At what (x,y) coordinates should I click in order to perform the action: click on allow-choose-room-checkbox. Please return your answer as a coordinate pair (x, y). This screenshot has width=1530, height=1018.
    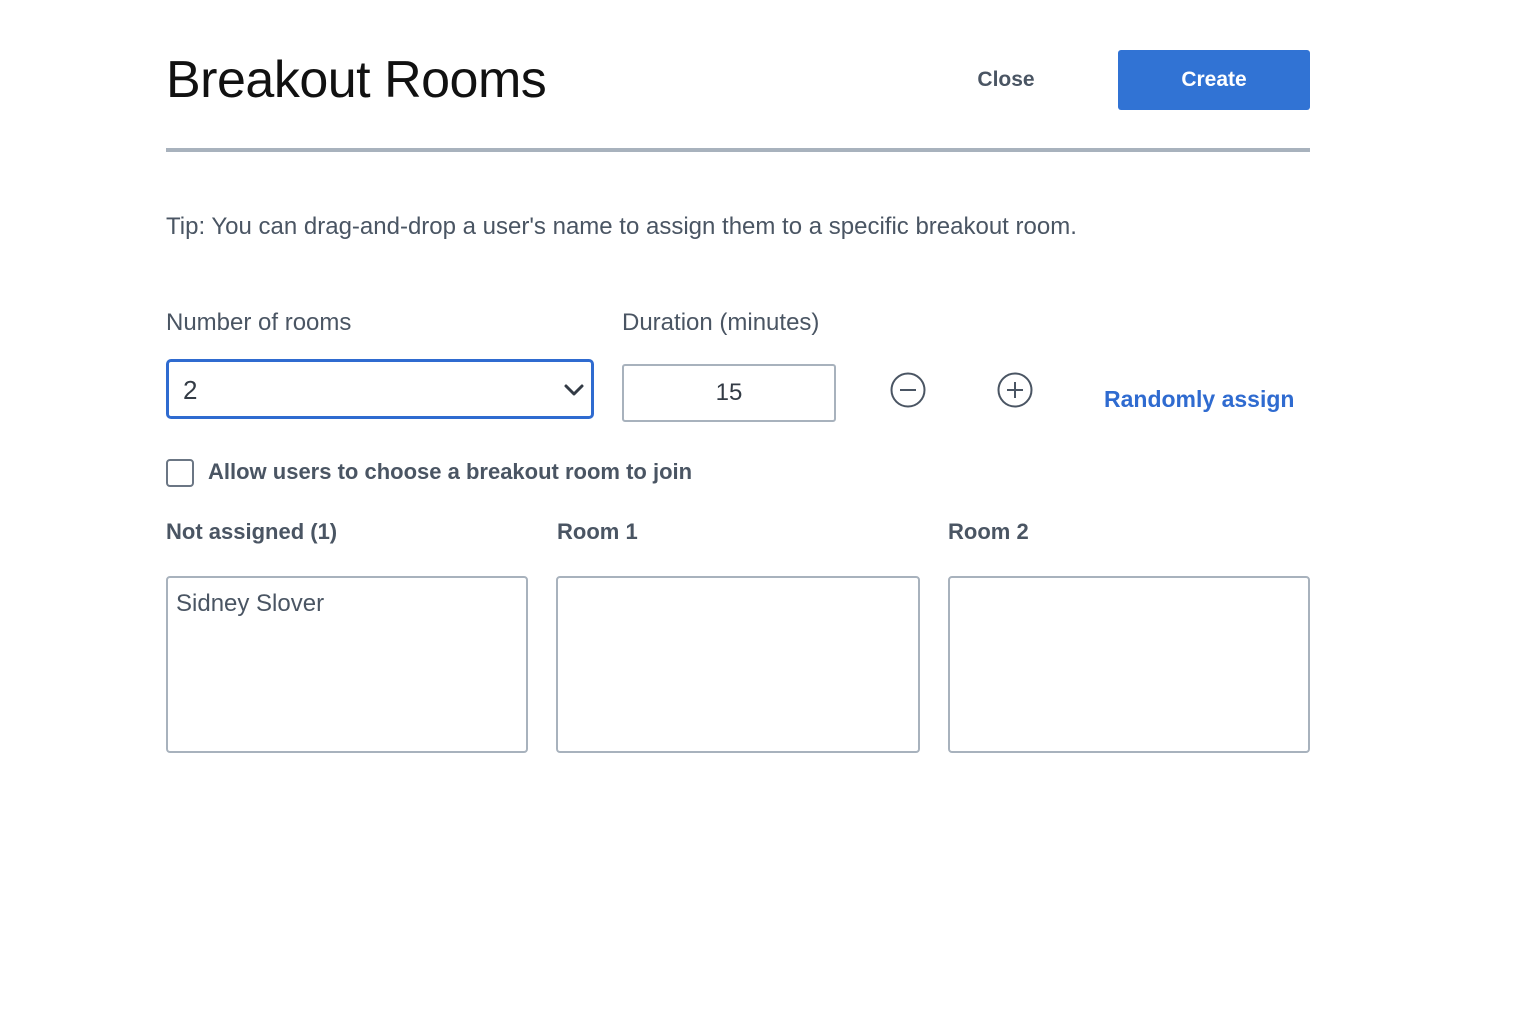
    Looking at the image, I should click on (180, 473).